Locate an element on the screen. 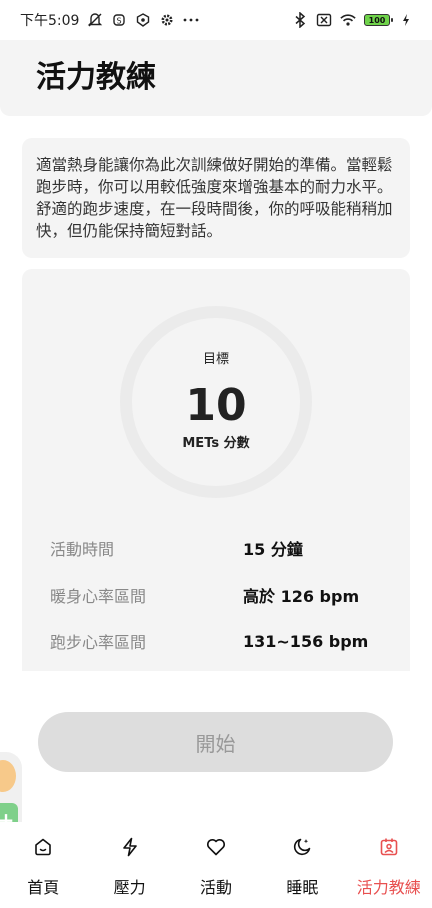 The width and height of the screenshot is (432, 908). target-ring: 目標 10 METs 分數 is located at coordinates (216, 402).